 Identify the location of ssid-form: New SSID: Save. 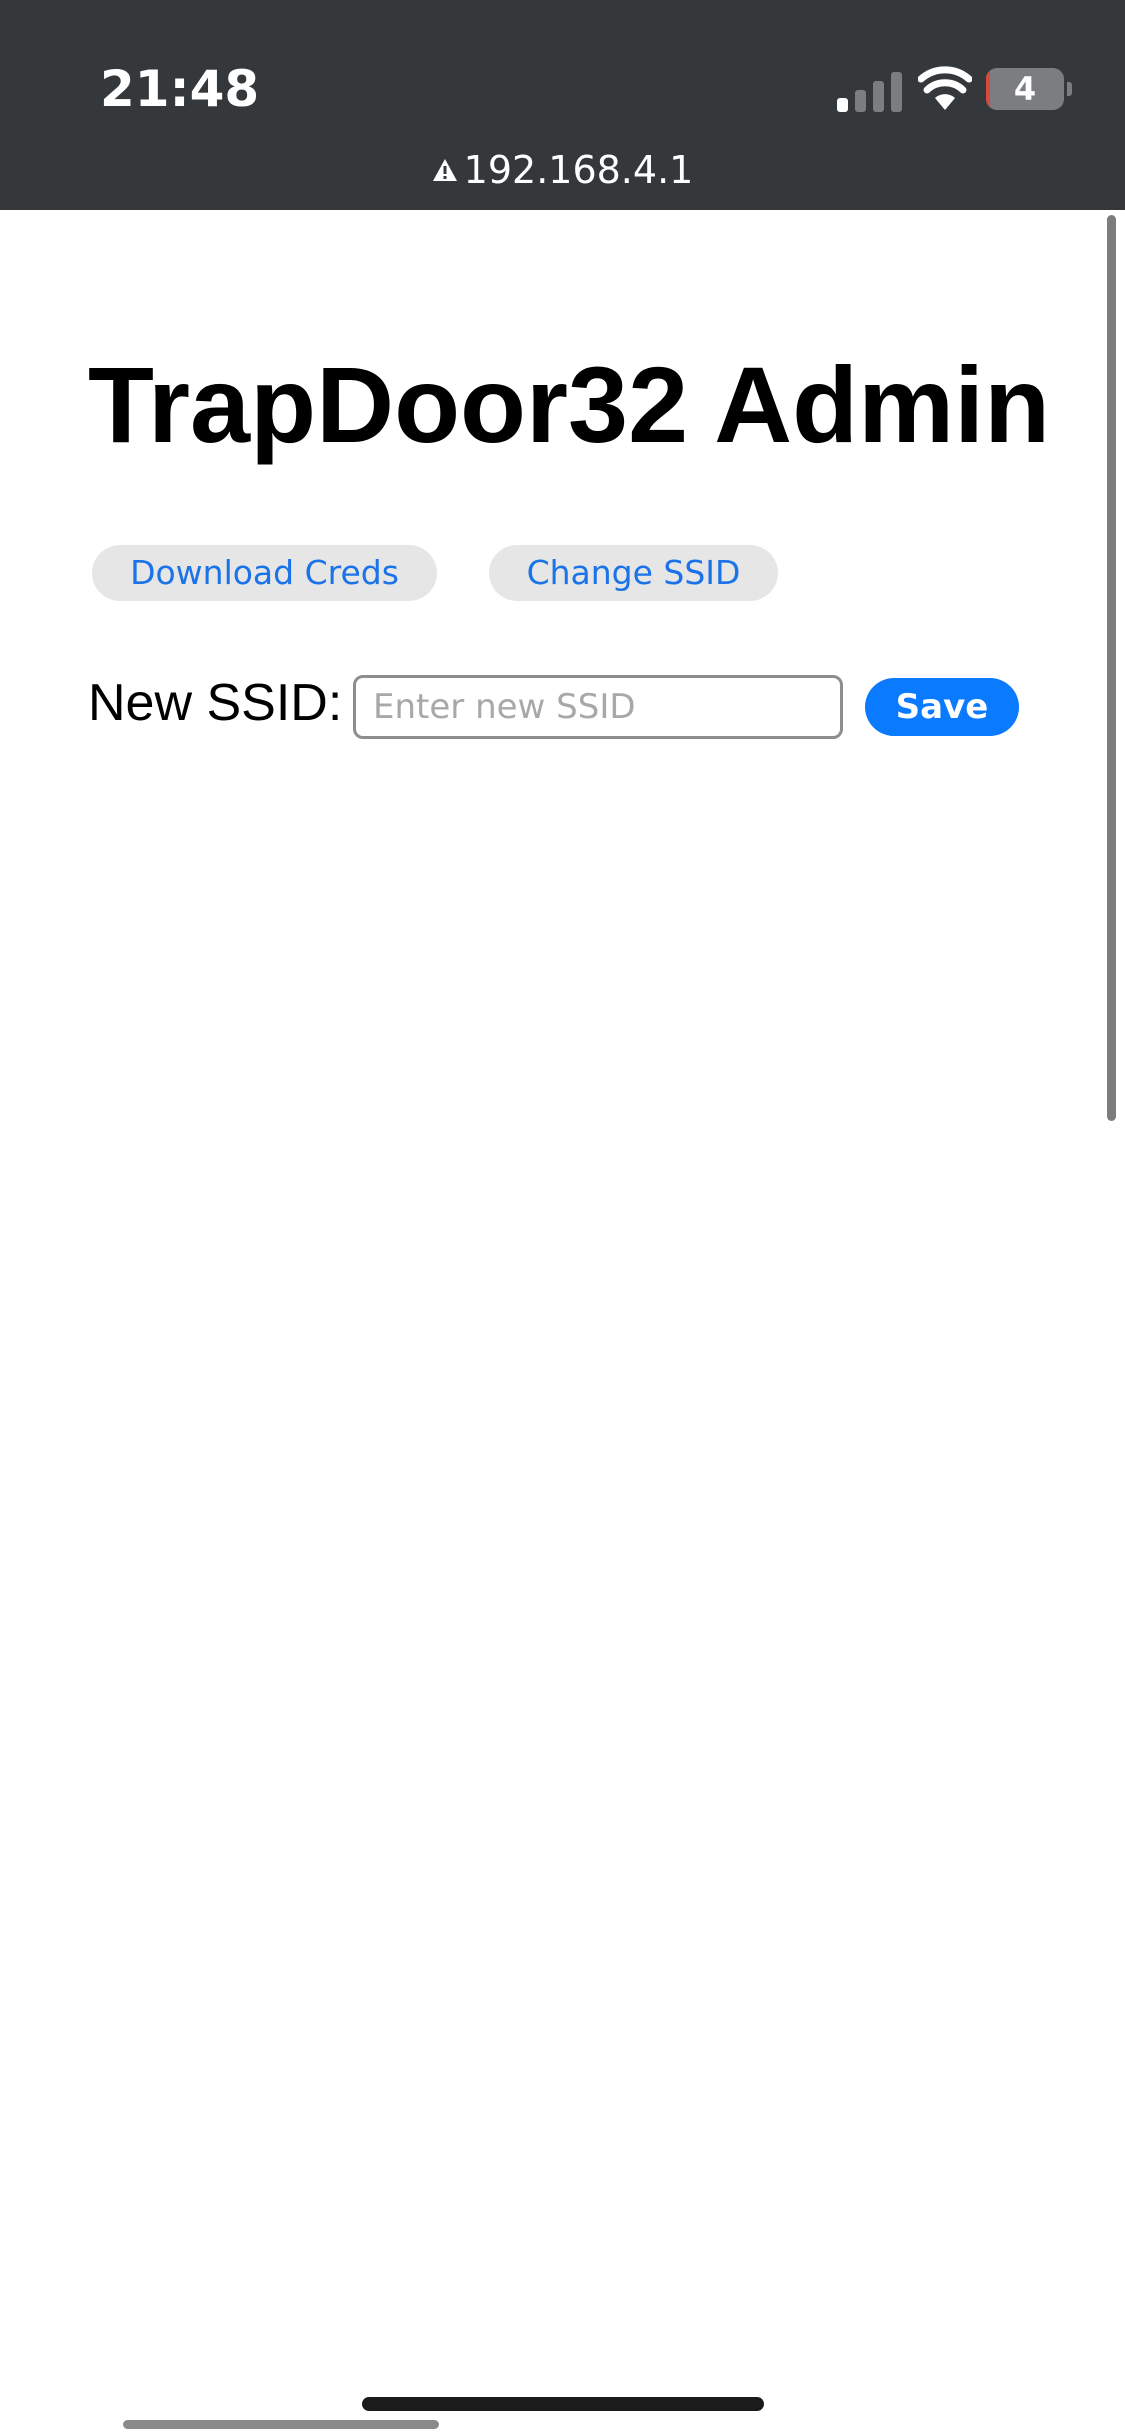
(588, 708).